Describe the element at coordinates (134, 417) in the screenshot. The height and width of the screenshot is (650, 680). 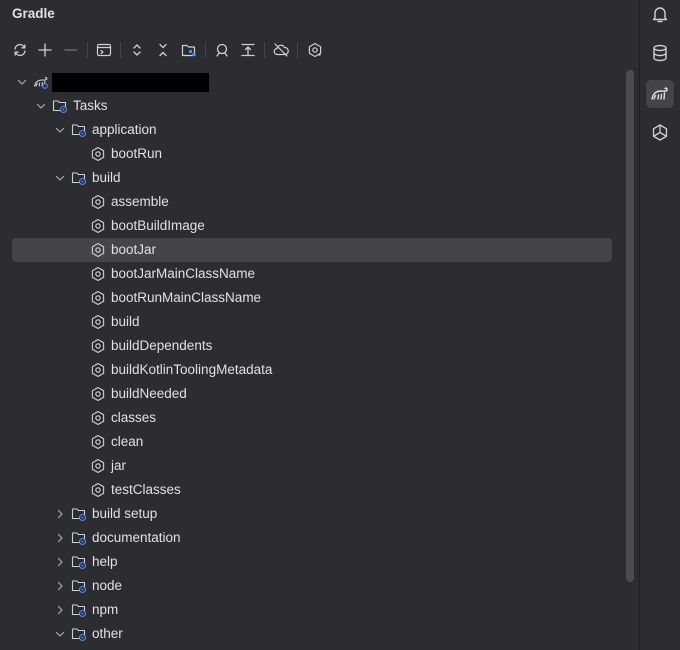
I see `tree-node-label: classes` at that location.